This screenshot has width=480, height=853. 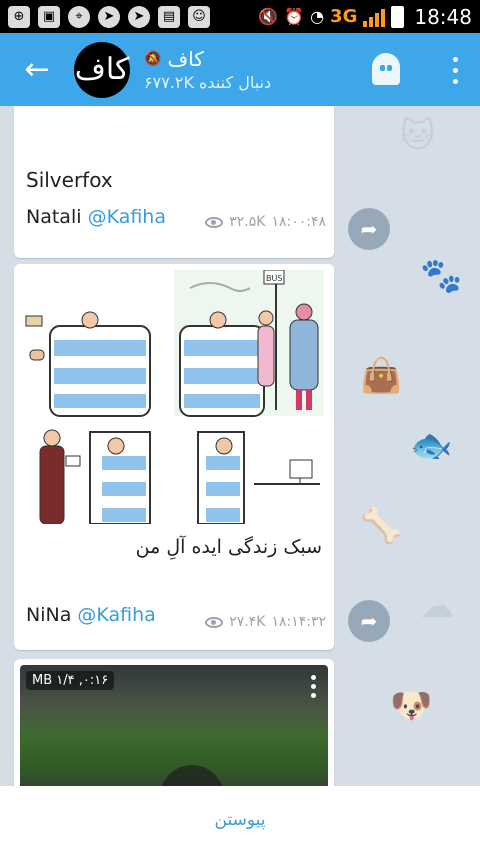 I want to click on view-count: ۲۷.۴K, so click(x=247, y=622).